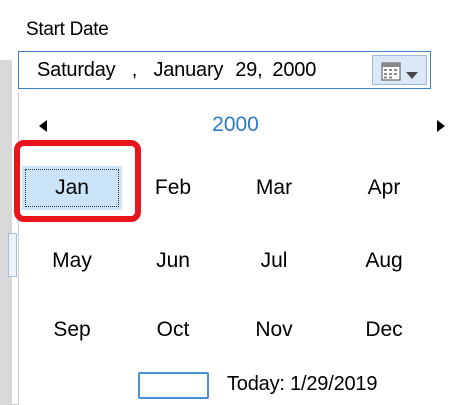 This screenshot has height=405, width=451. Describe the element at coordinates (274, 261) in the screenshot. I see `month-jul: Jul` at that location.